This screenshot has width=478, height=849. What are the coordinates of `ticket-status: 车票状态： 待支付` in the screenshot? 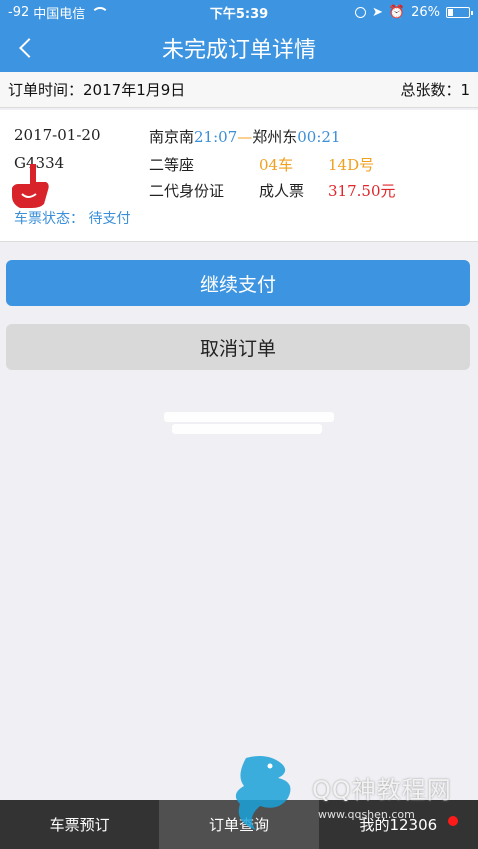 It's located at (72, 218).